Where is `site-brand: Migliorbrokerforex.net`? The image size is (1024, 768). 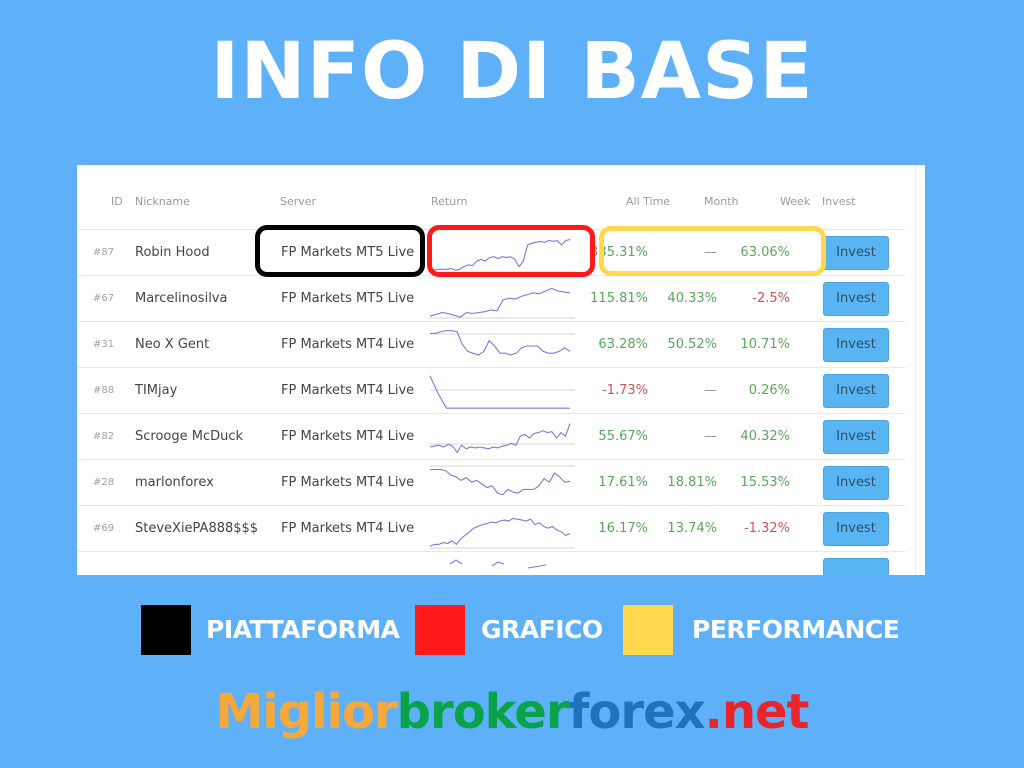
site-brand: Migliorbrokerforex.net is located at coordinates (512, 712).